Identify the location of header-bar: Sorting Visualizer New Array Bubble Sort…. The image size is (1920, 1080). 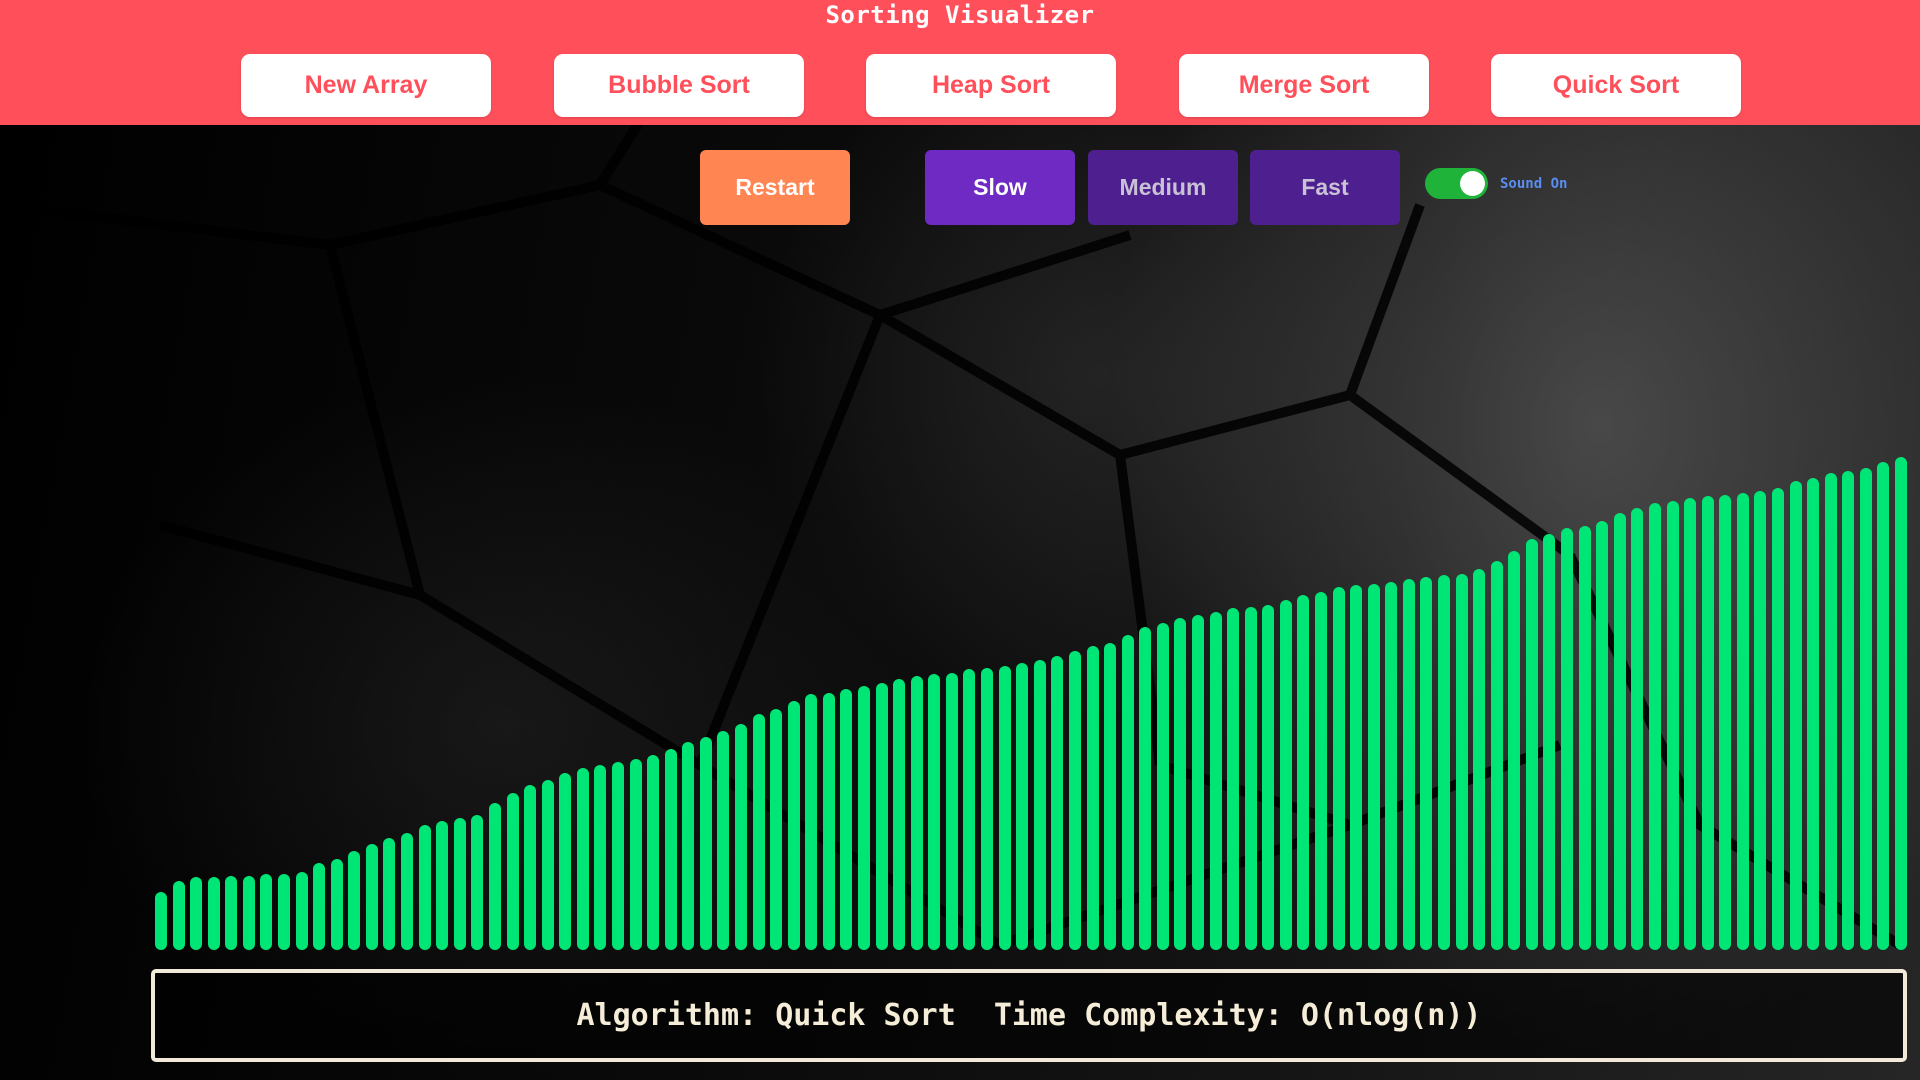
(960, 62).